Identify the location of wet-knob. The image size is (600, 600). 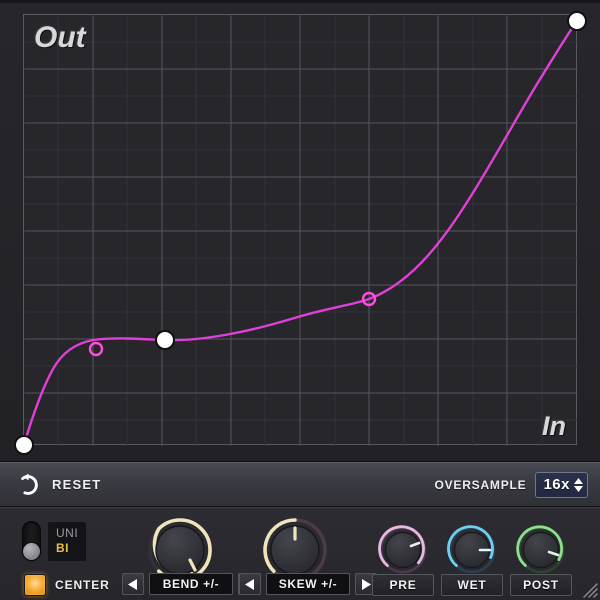
(472, 550).